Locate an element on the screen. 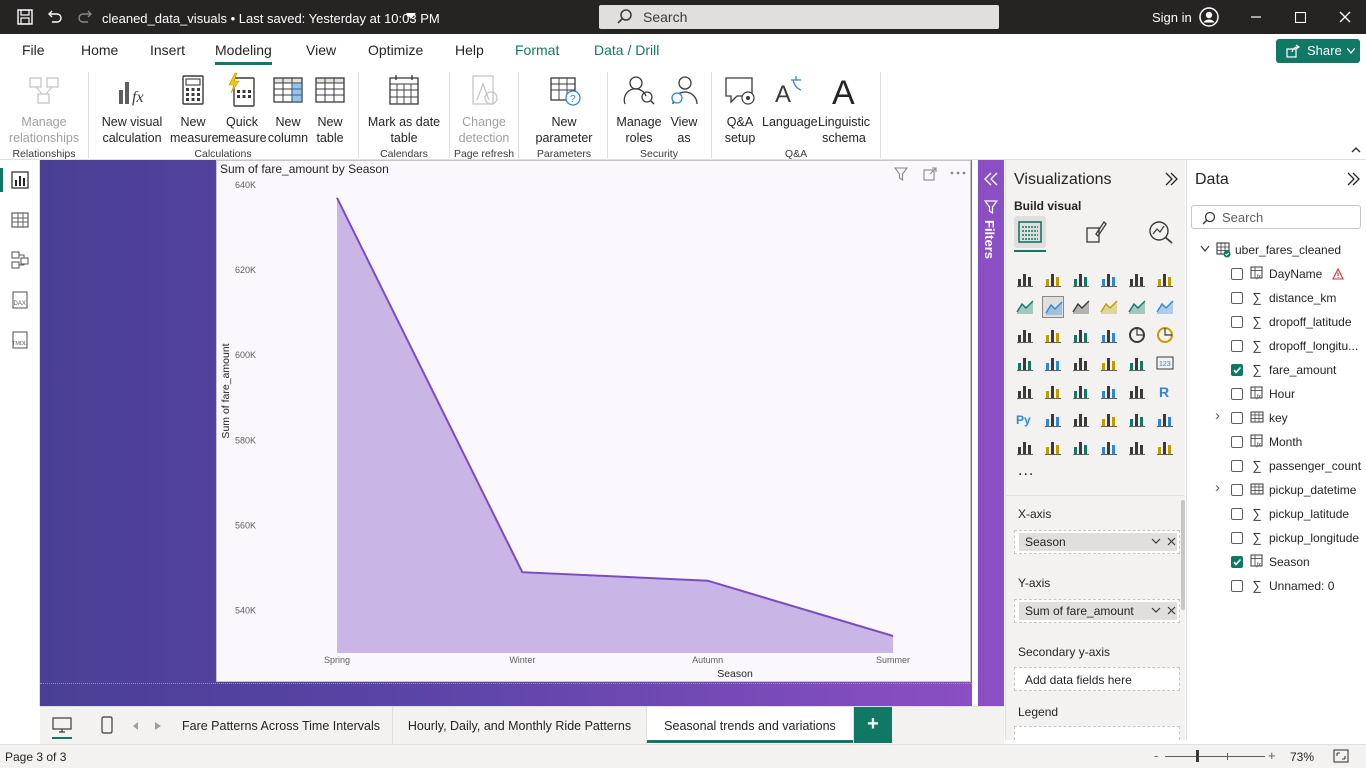 The image size is (1366, 768). key-influencers-icon is located at coordinates (1053, 419).